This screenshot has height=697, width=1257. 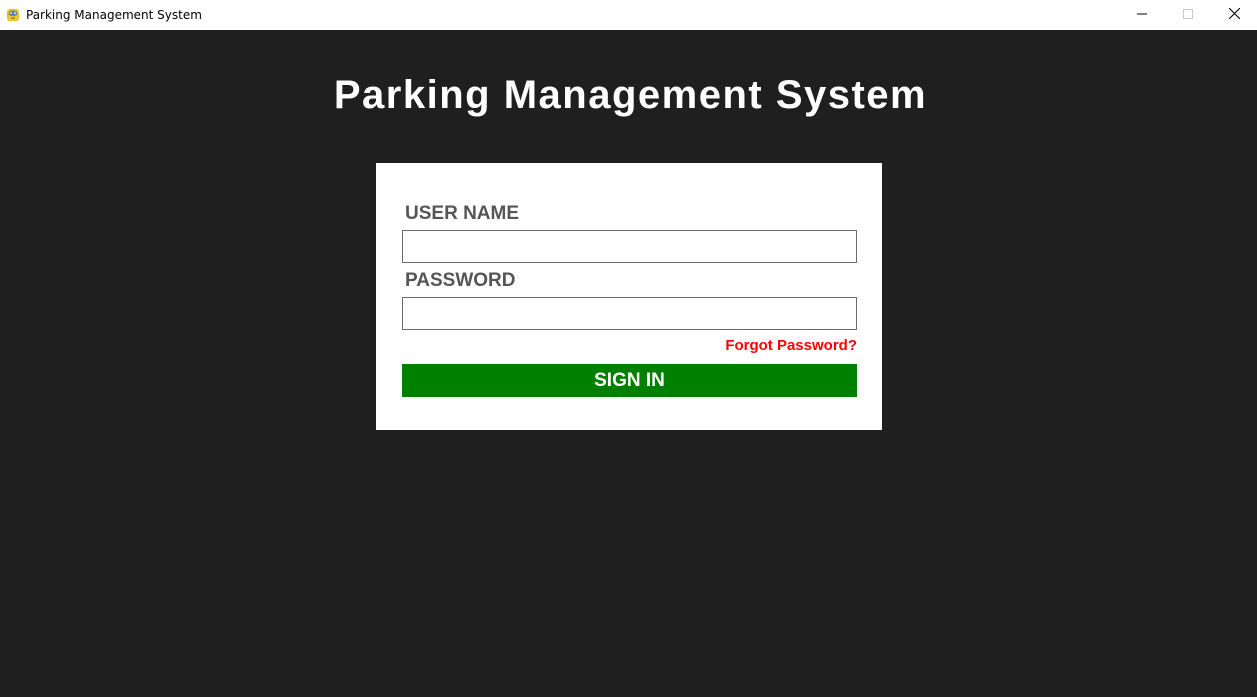 I want to click on password-input, so click(x=629, y=313).